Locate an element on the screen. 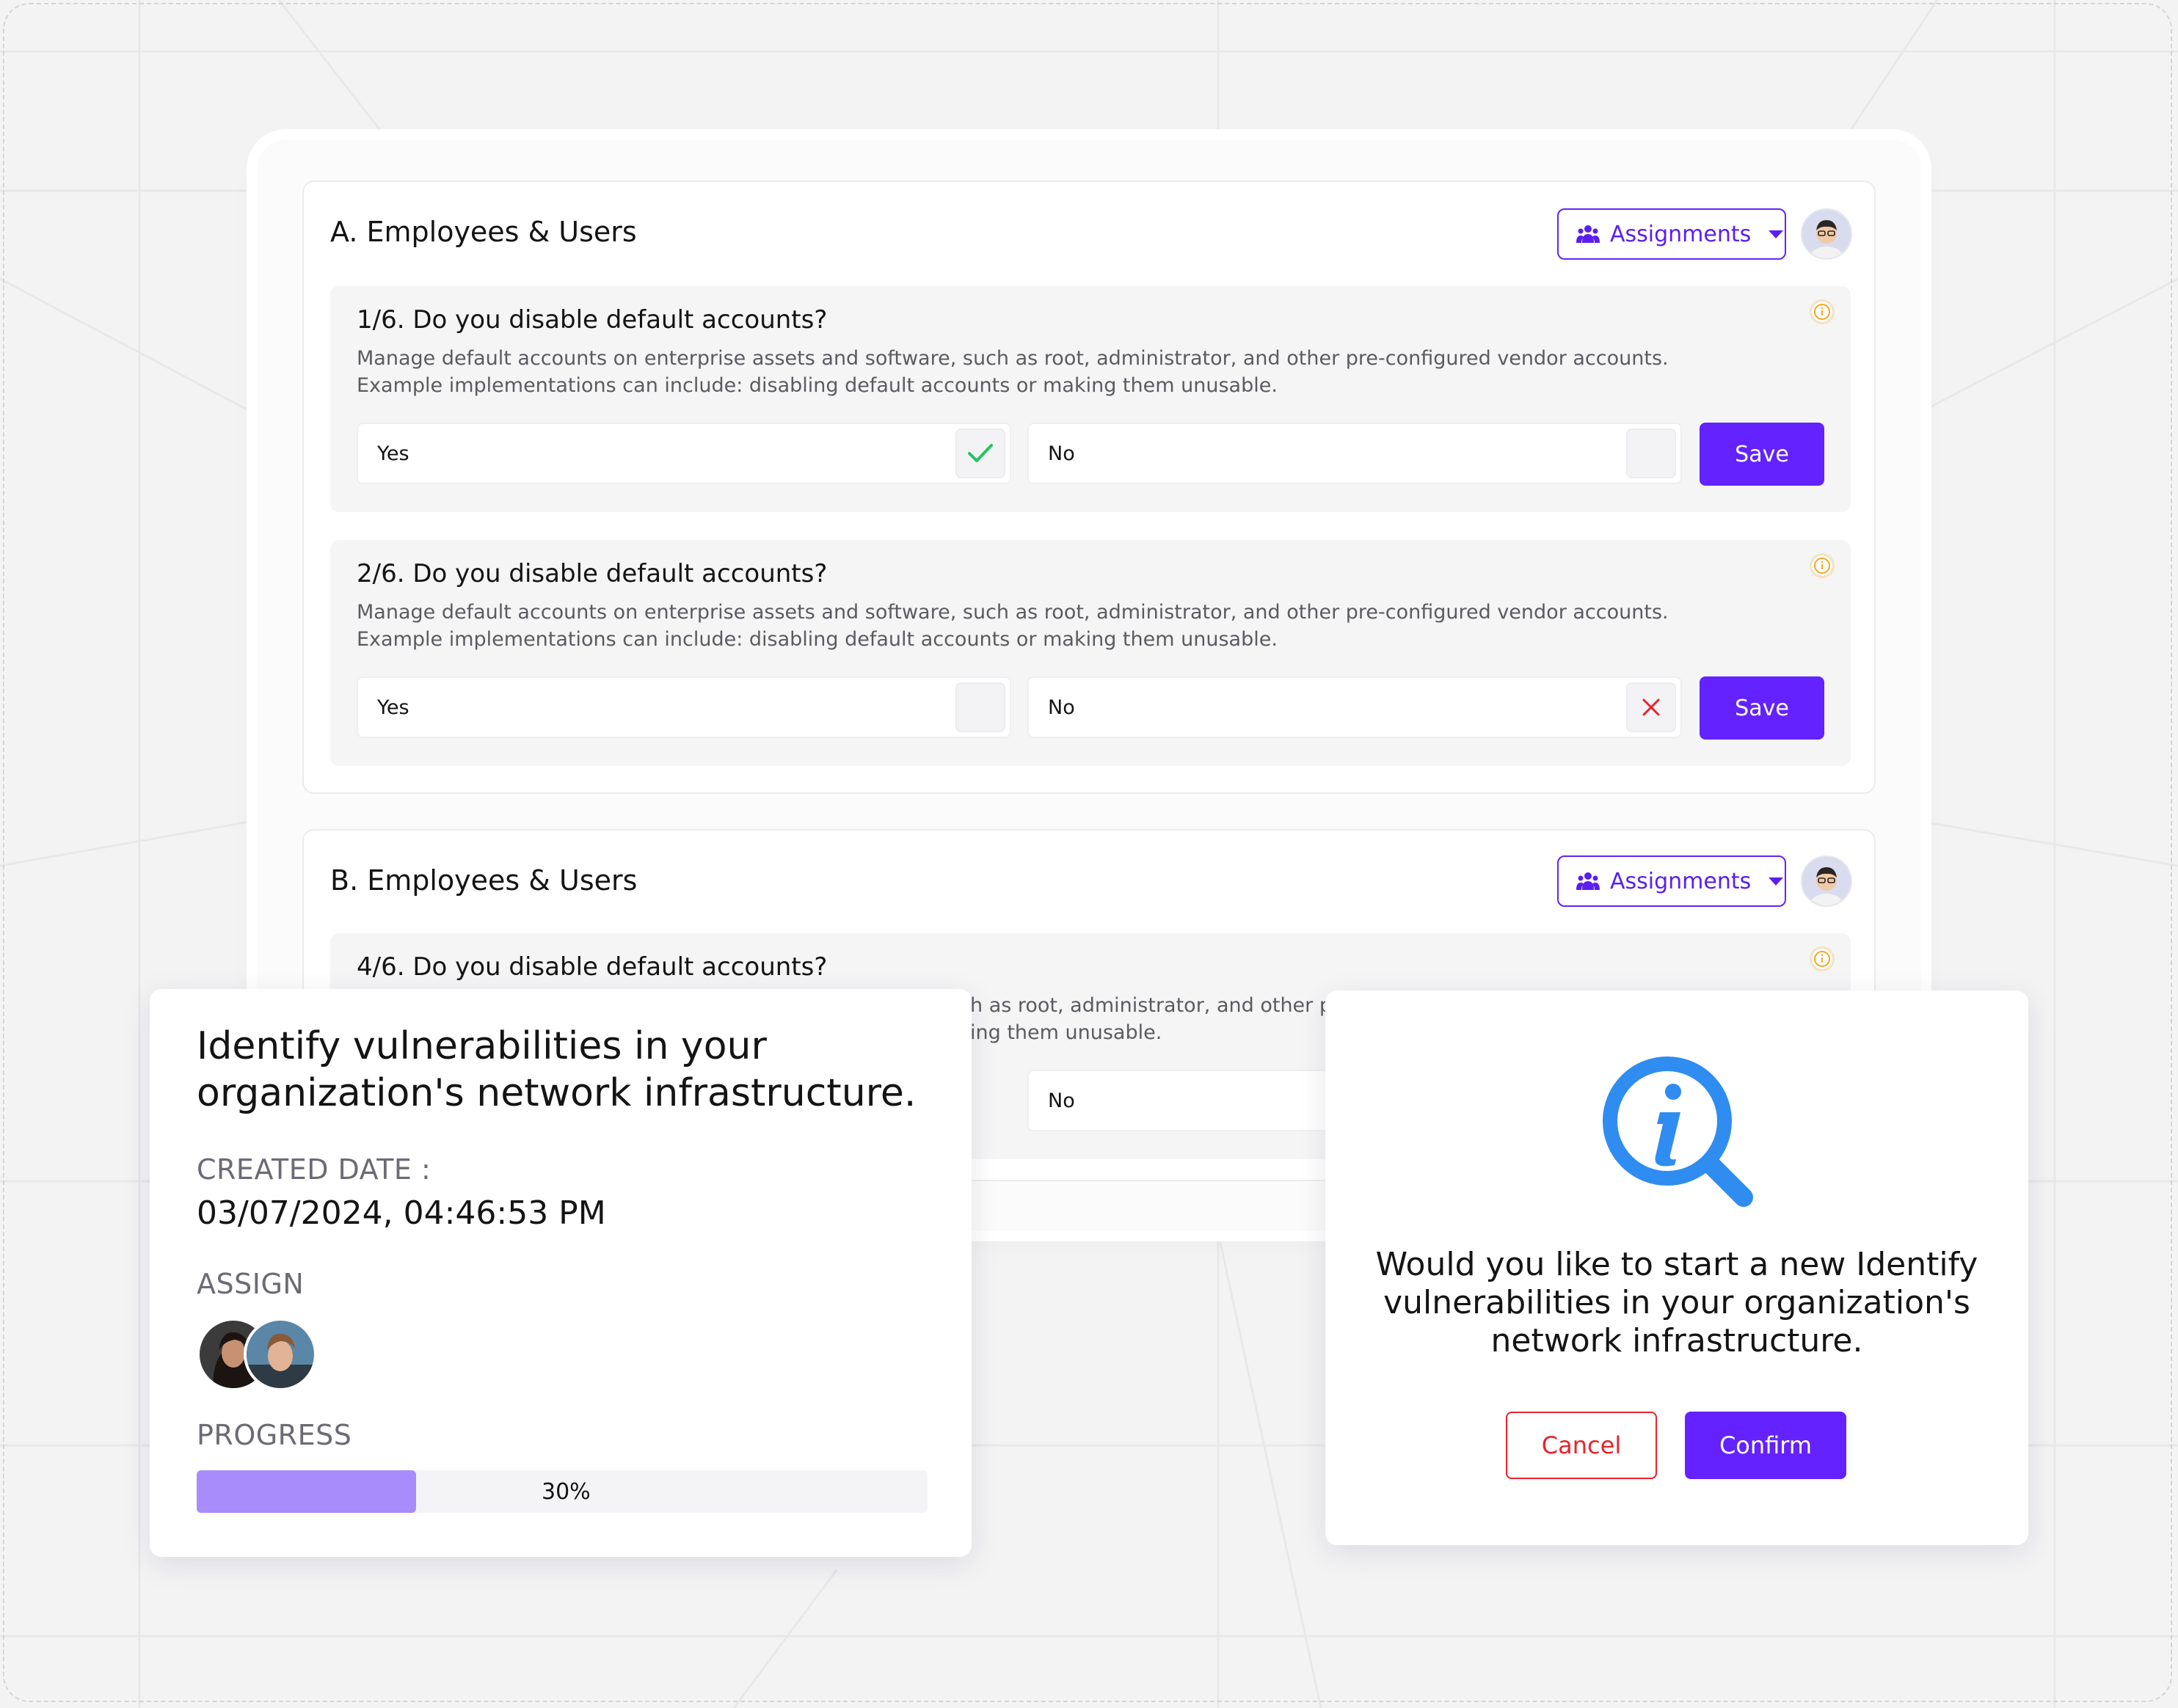 The image size is (2178, 1708). created-date-label: CREATED DATE : is located at coordinates (314, 1169).